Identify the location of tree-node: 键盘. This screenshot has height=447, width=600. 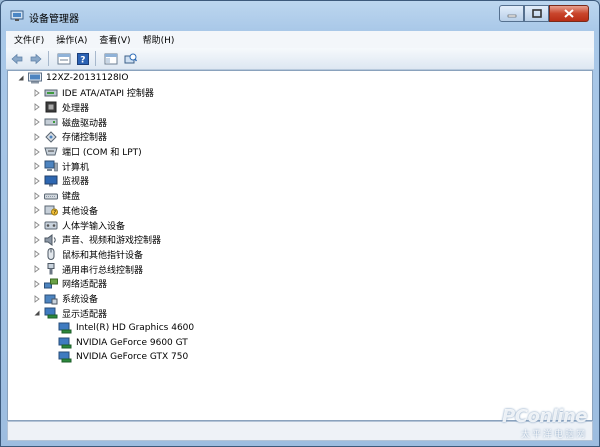
(56, 196).